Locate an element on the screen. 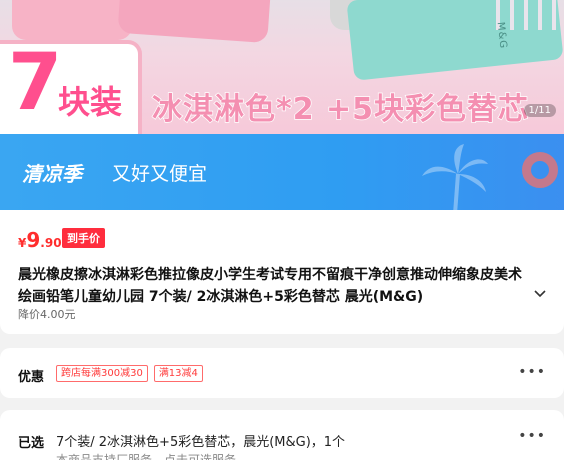 This screenshot has width=564, height=460. promo-name: 清凉季 is located at coordinates (52, 174).